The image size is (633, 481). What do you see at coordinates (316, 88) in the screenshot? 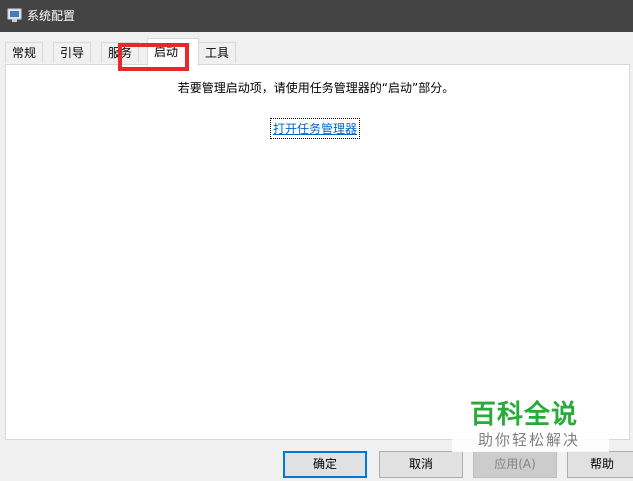
I see `startup-message: 若要管理启动项，请使用任务管理器的“启动”部分。` at bounding box center [316, 88].